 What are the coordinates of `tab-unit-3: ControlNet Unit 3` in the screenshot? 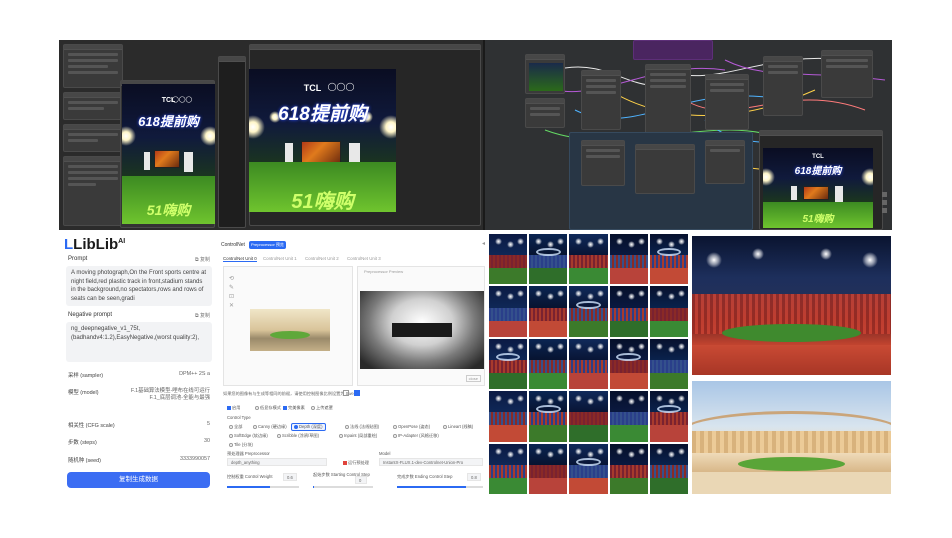 It's located at (364, 258).